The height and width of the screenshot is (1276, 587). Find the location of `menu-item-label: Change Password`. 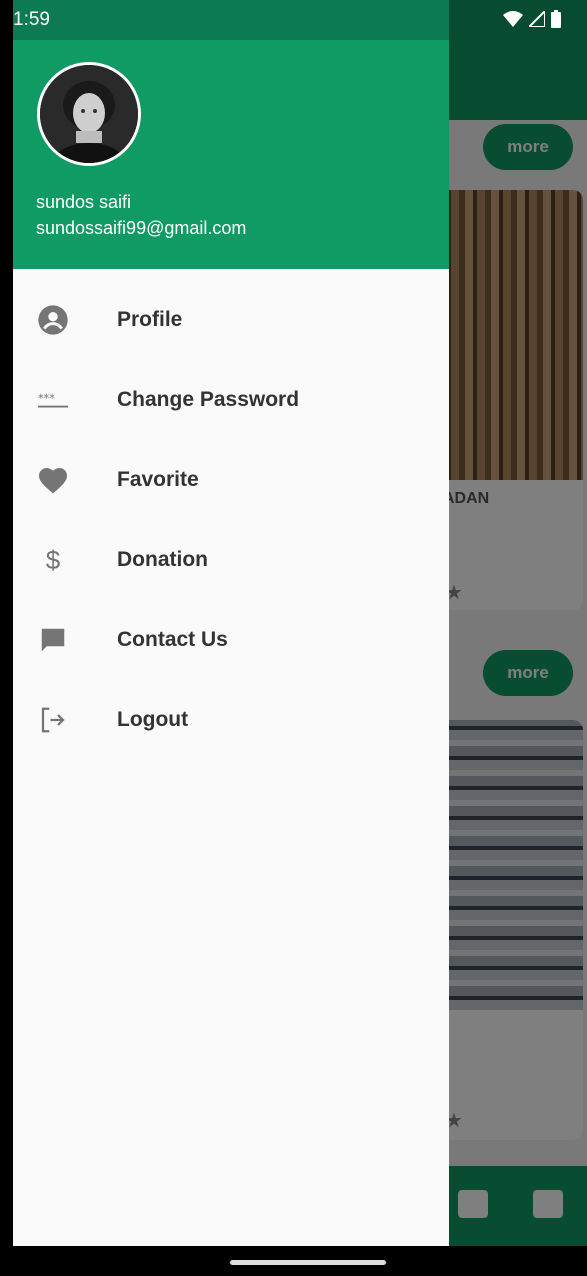

menu-item-label: Change Password is located at coordinates (208, 399).